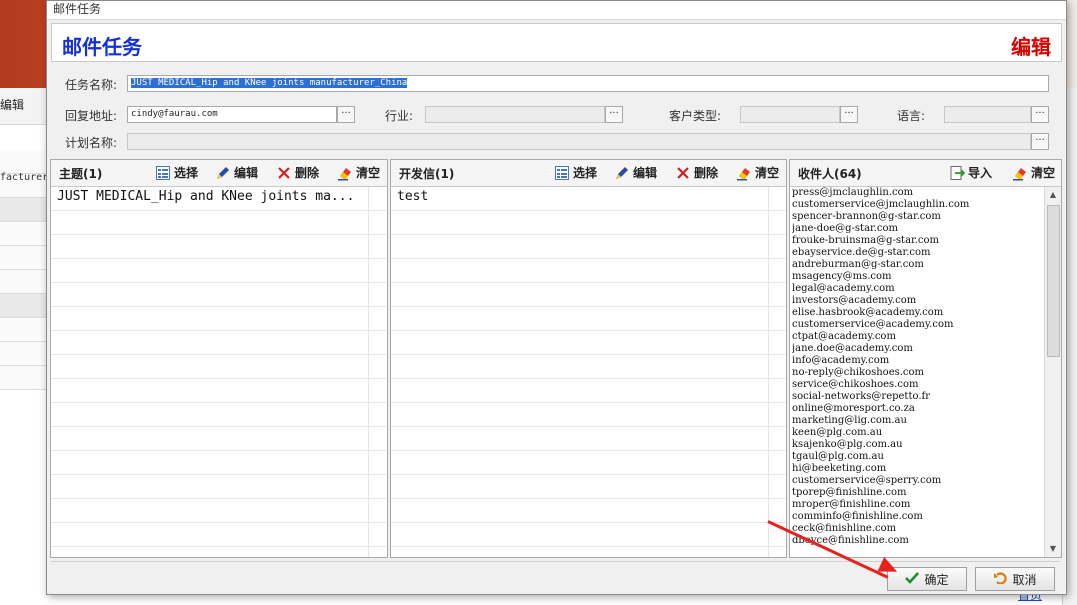 The image size is (1077, 605). Describe the element at coordinates (917, 397) in the screenshot. I see `list-item: social-networks@repetto.fr` at that location.